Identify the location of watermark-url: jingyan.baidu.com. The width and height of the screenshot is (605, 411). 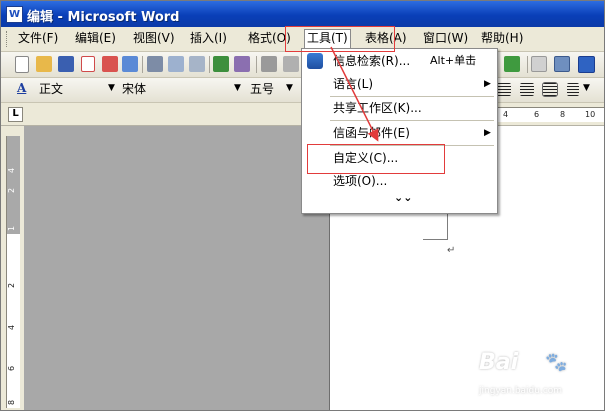
(521, 391).